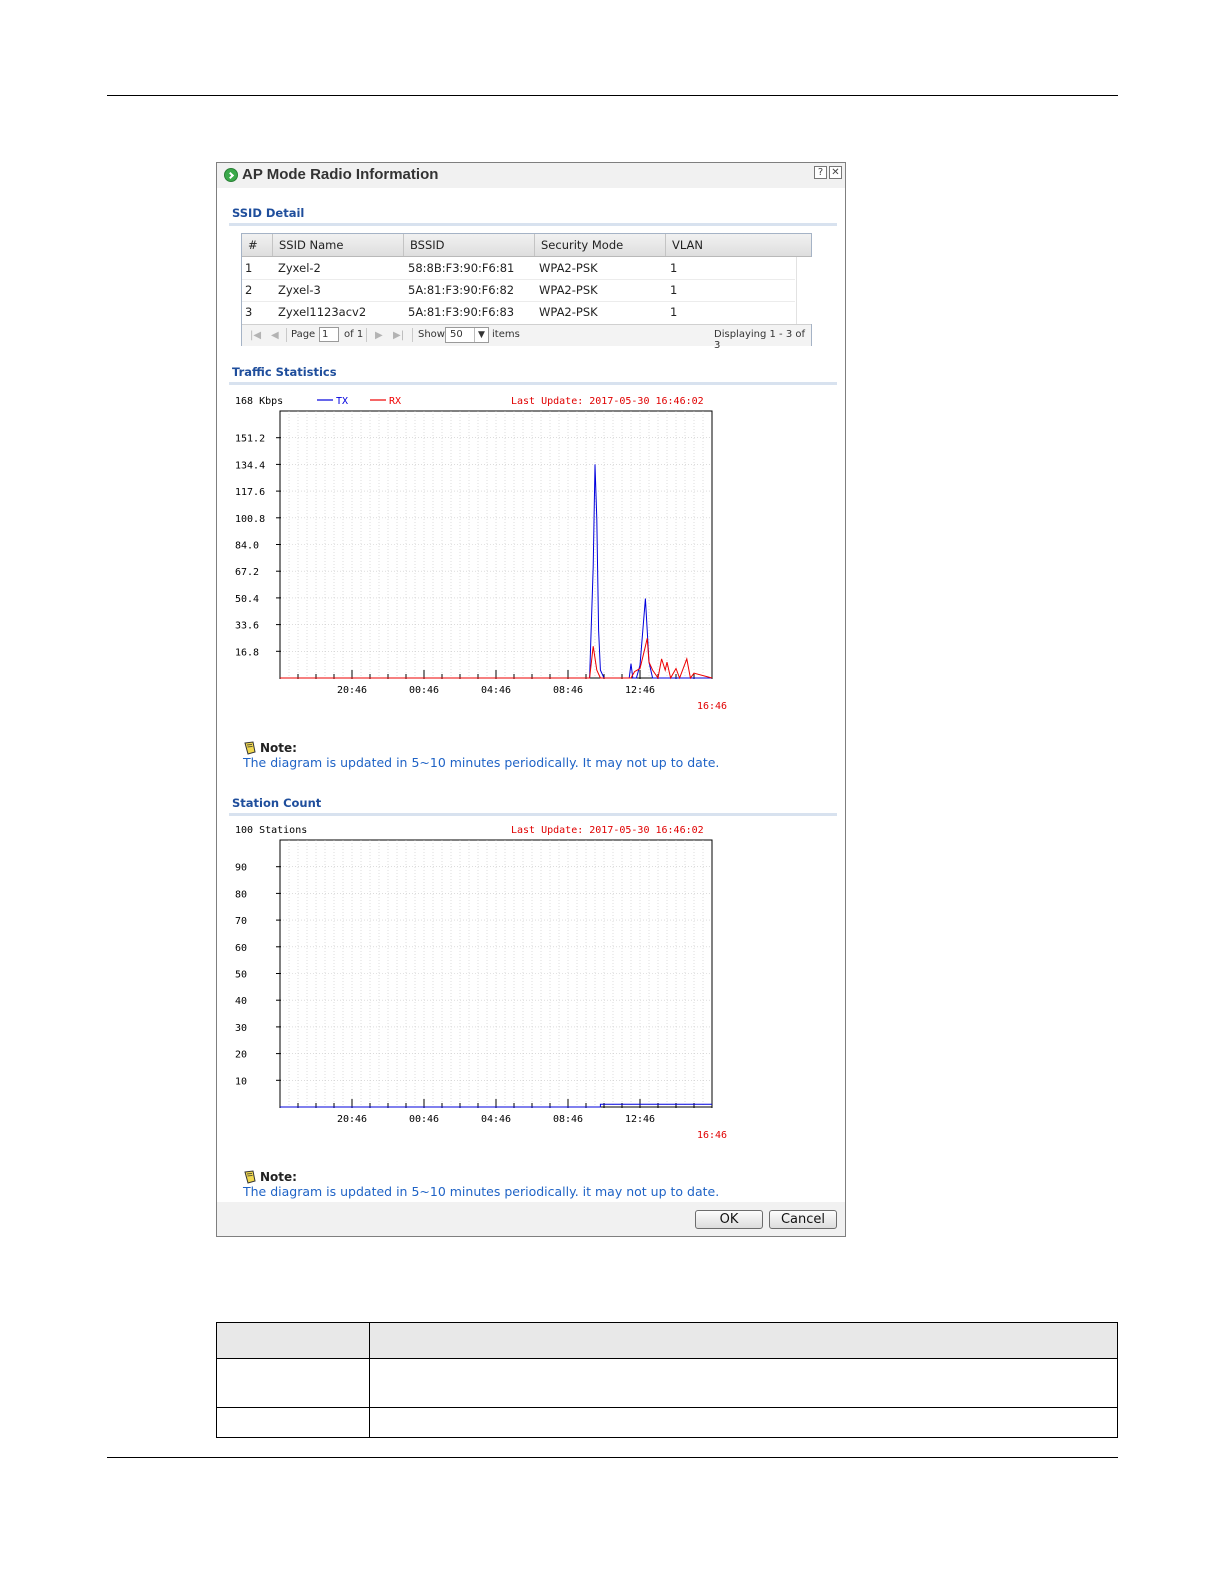 This screenshot has height=1585, width=1225. Describe the element at coordinates (329, 334) in the screenshot. I see `page-number-input: 1` at that location.